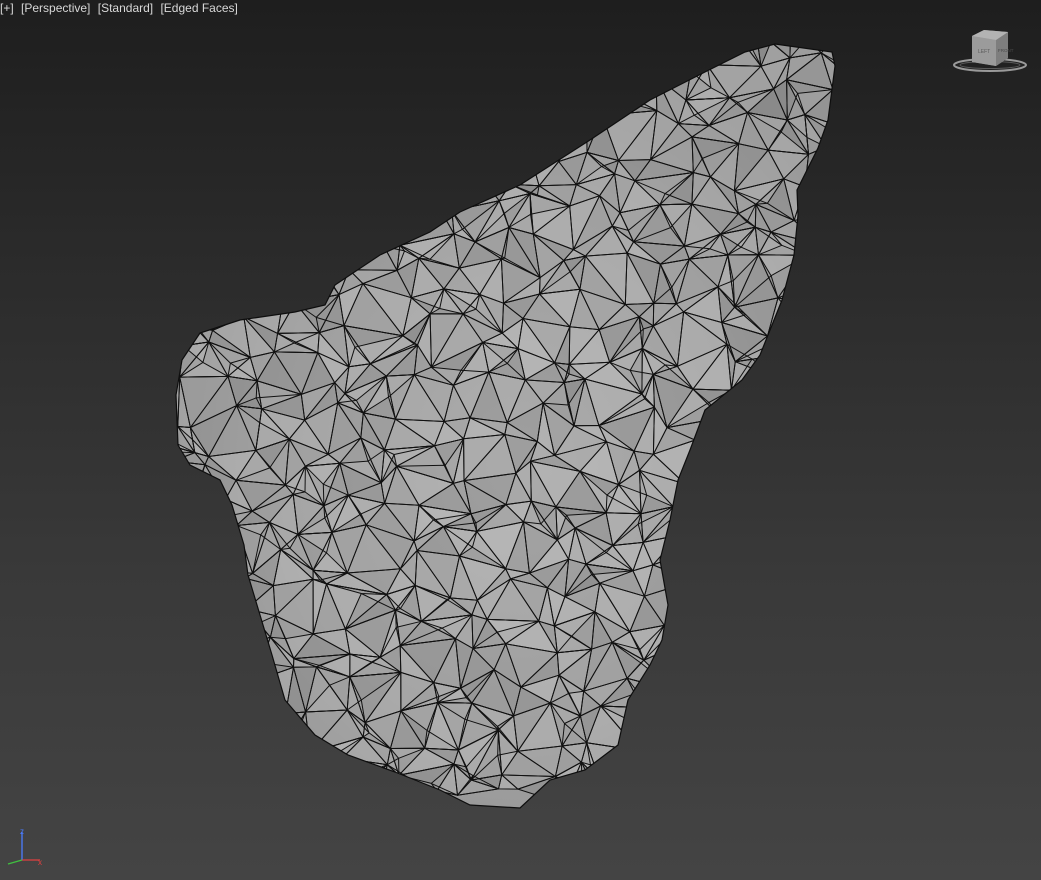 Image resolution: width=1041 pixels, height=880 pixels. What do you see at coordinates (125, 8) in the screenshot?
I see `viewport-shading-menu: [Standard]` at bounding box center [125, 8].